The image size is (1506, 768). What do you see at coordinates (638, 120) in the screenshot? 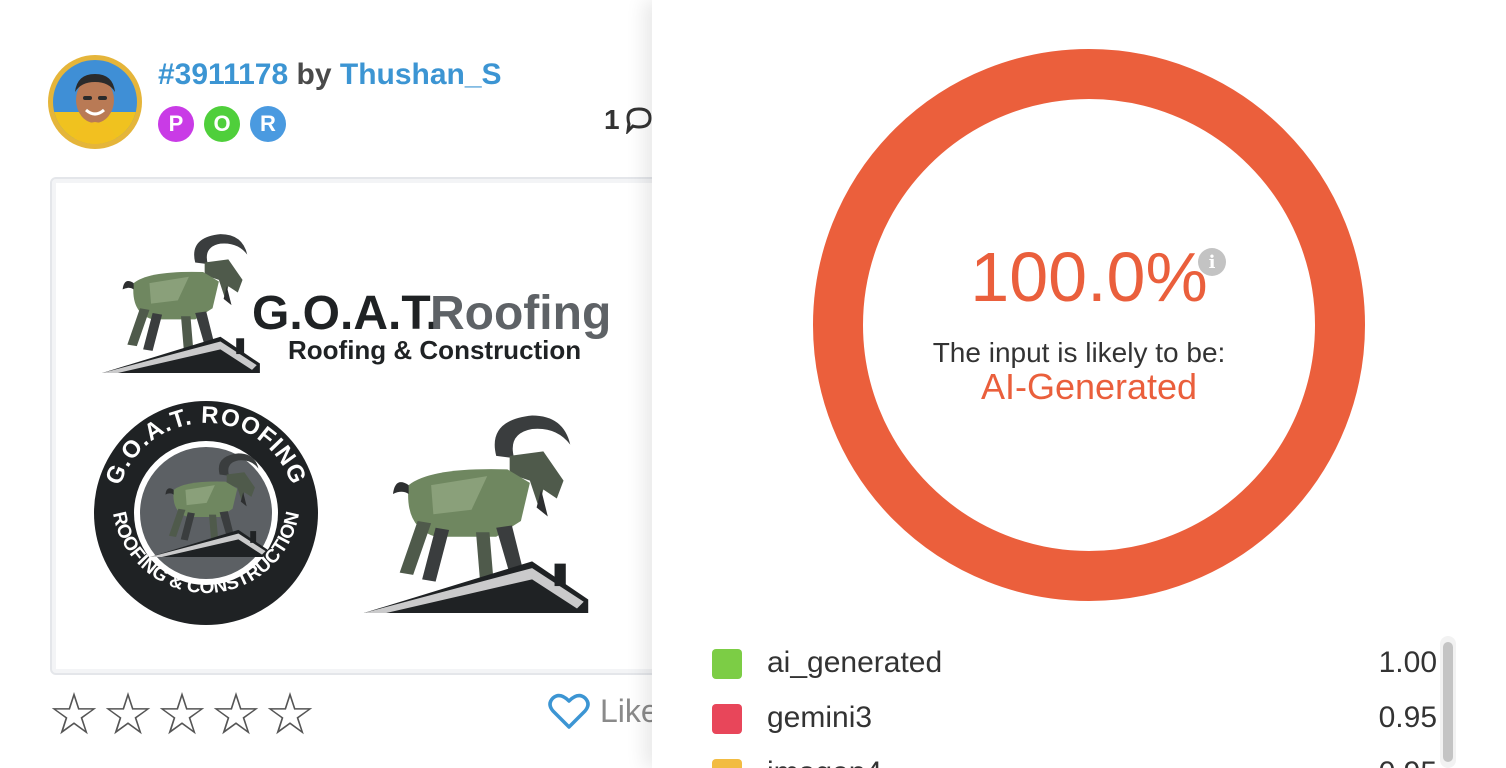
I see `comment-icon` at bounding box center [638, 120].